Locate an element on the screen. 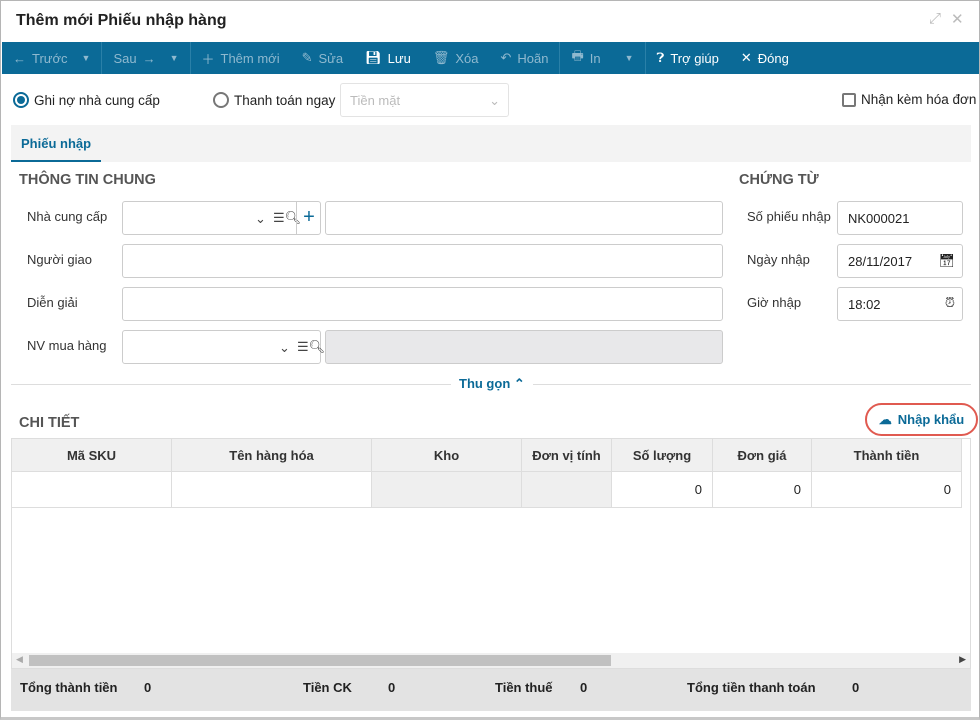 The height and width of the screenshot is (720, 980). import-button: ☁ Nhập khẩu is located at coordinates (921, 419).